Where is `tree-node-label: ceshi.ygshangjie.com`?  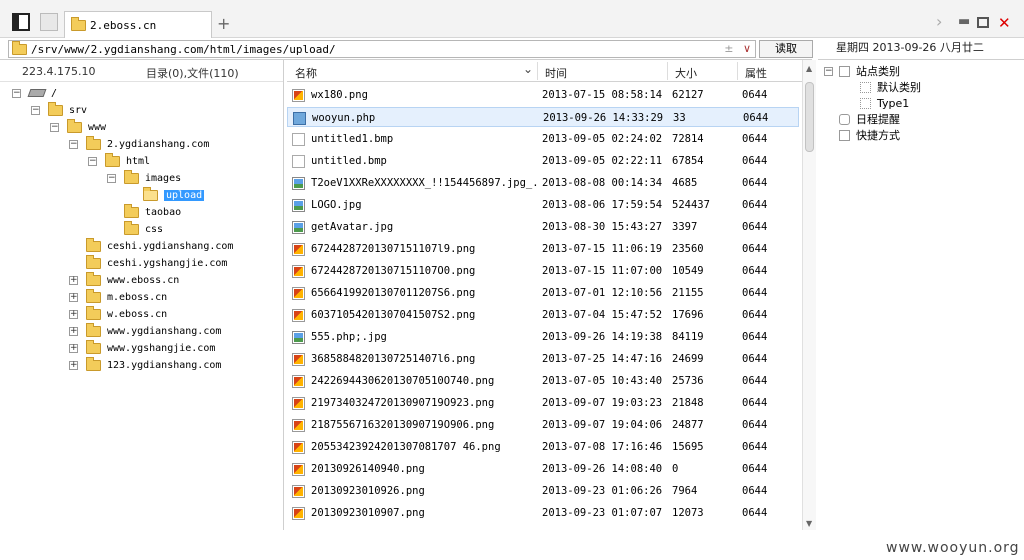
tree-node-label: ceshi.ygshangjie.com is located at coordinates (167, 263).